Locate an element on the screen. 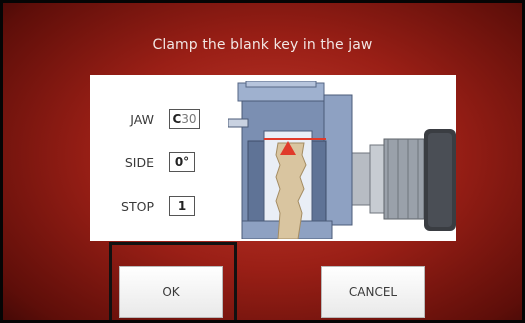 The image size is (525, 323). instruction-title: Clamp the blank key in the jaw is located at coordinates (262, 45).